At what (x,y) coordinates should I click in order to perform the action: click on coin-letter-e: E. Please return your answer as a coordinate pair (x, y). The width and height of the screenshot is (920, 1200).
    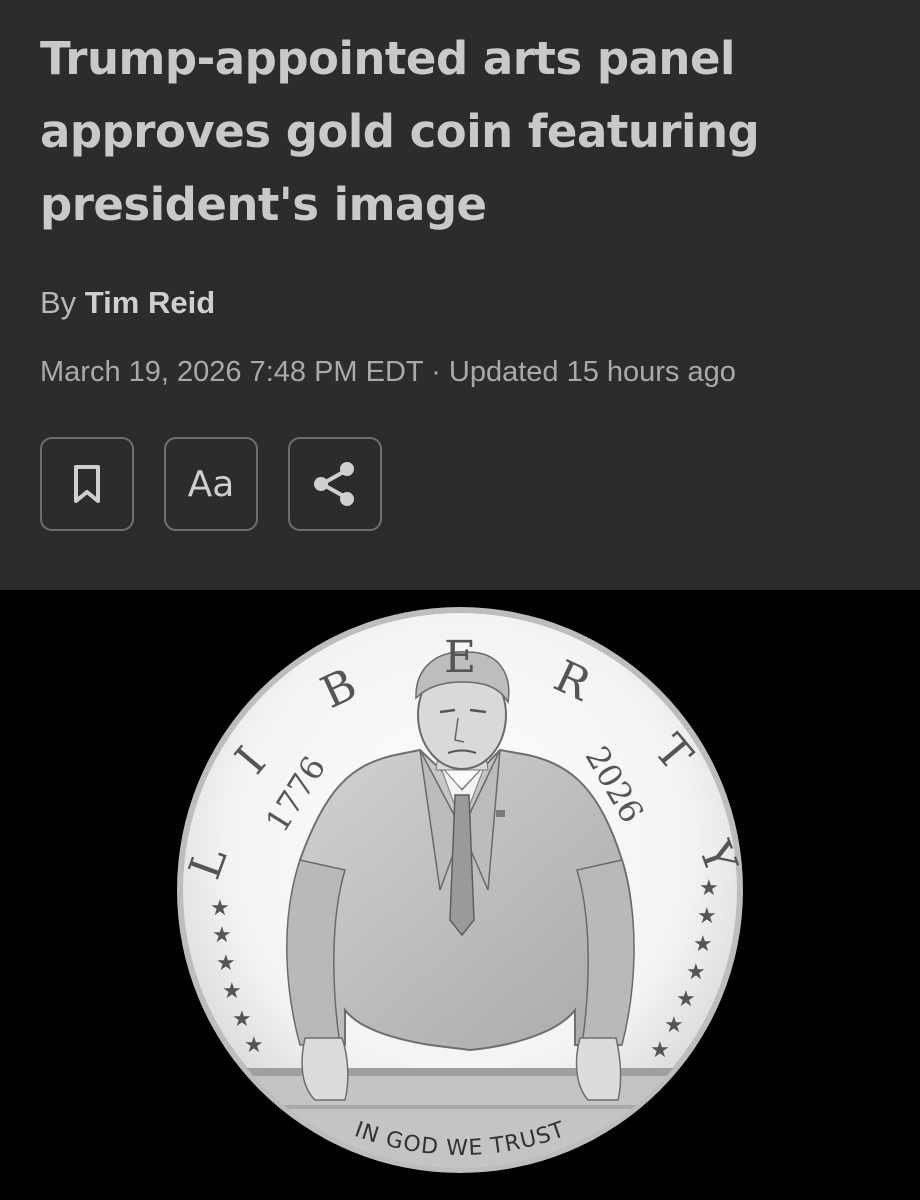
    Looking at the image, I should click on (460, 657).